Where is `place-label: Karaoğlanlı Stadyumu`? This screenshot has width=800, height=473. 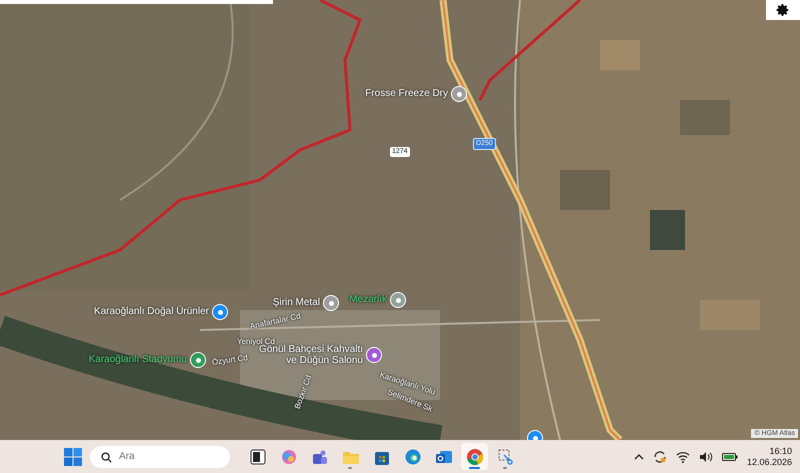 place-label: Karaoğlanlı Stadyumu is located at coordinates (137, 359).